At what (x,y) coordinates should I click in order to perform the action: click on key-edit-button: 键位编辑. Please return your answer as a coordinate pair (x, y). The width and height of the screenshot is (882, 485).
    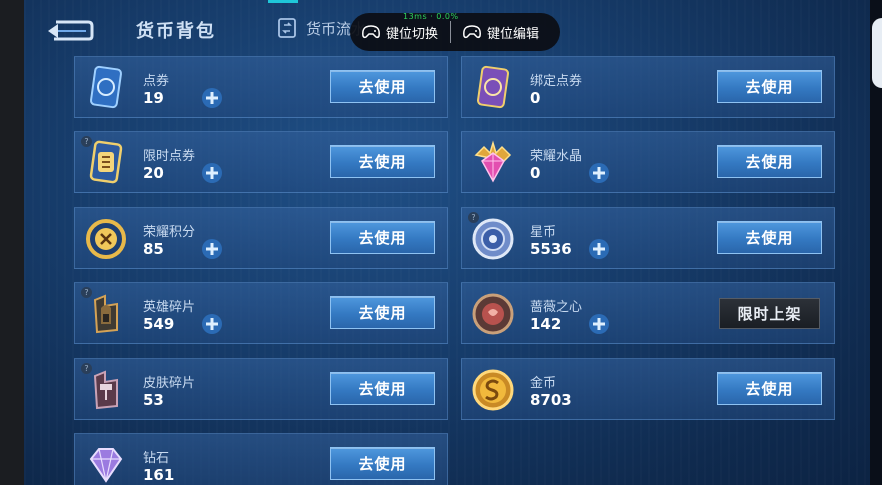
    Looking at the image, I should click on (501, 32).